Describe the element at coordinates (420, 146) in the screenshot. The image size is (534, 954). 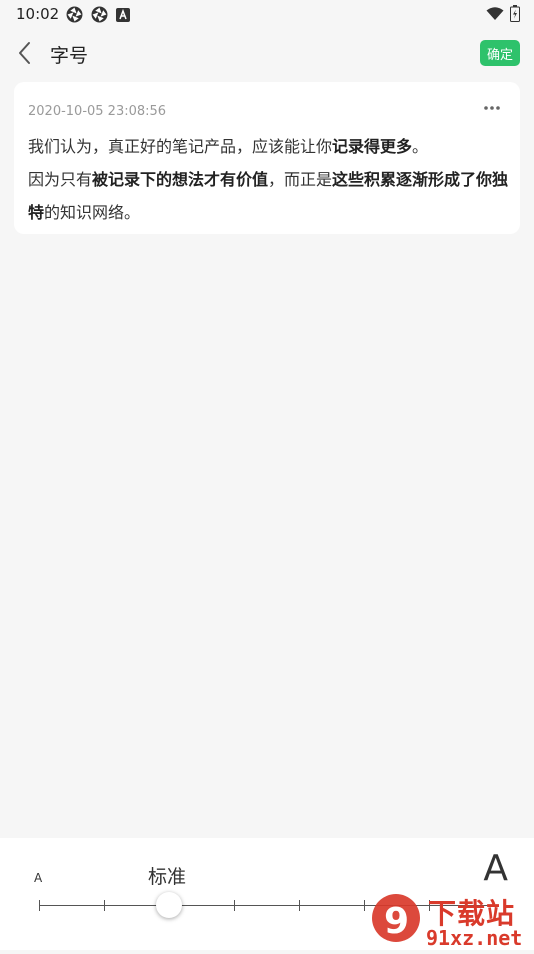
I see `note-text: 。` at that location.